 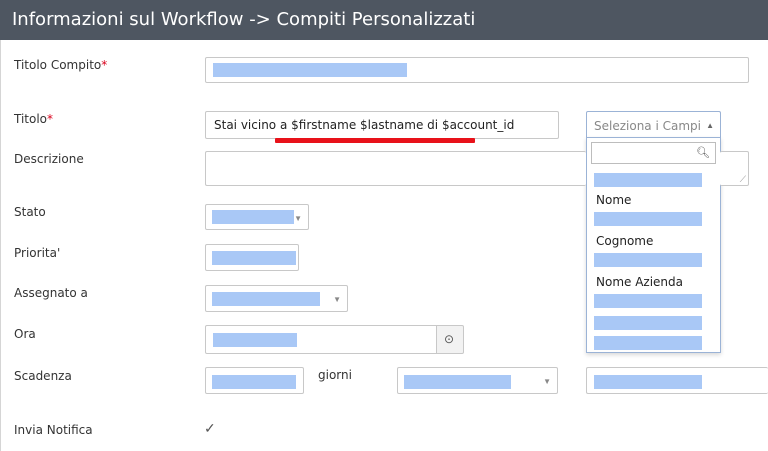 What do you see at coordinates (710, 125) in the screenshot?
I see `chevron-up-icon: ▲` at bounding box center [710, 125].